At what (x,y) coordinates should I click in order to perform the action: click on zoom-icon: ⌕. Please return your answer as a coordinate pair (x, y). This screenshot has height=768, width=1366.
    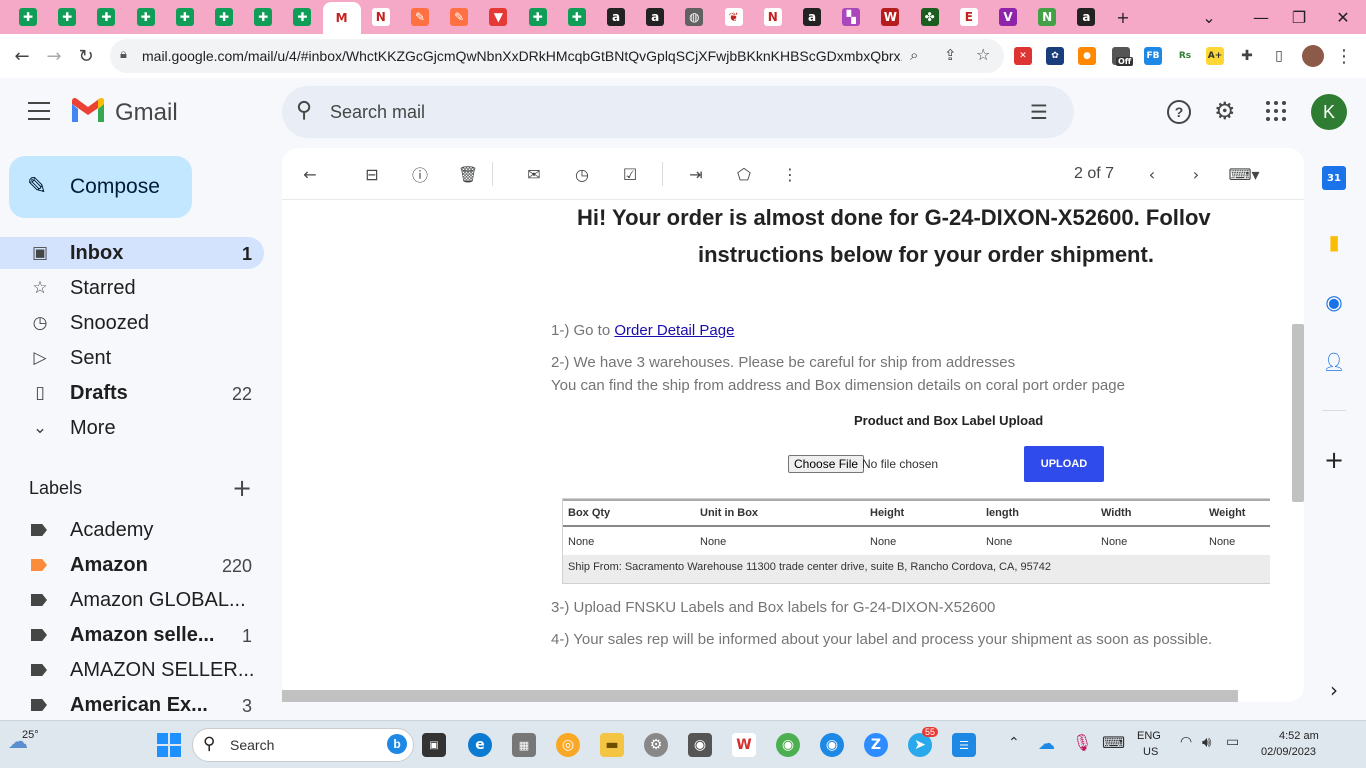
    Looking at the image, I should click on (914, 55).